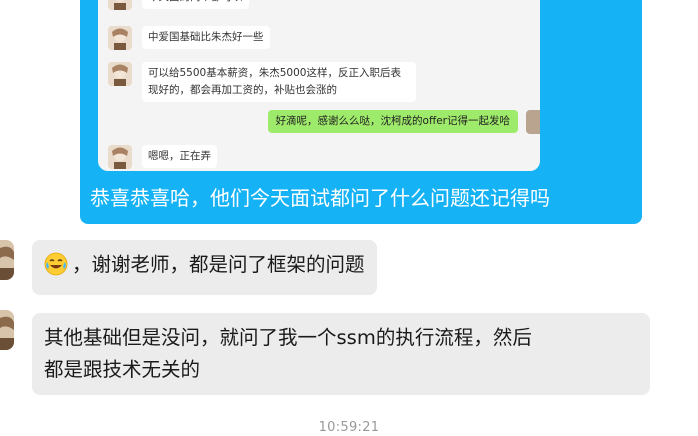 The height and width of the screenshot is (436, 698). What do you see at coordinates (206, 37) in the screenshot?
I see `mini-message-text: 中爱国基础比朱杰好一些` at bounding box center [206, 37].